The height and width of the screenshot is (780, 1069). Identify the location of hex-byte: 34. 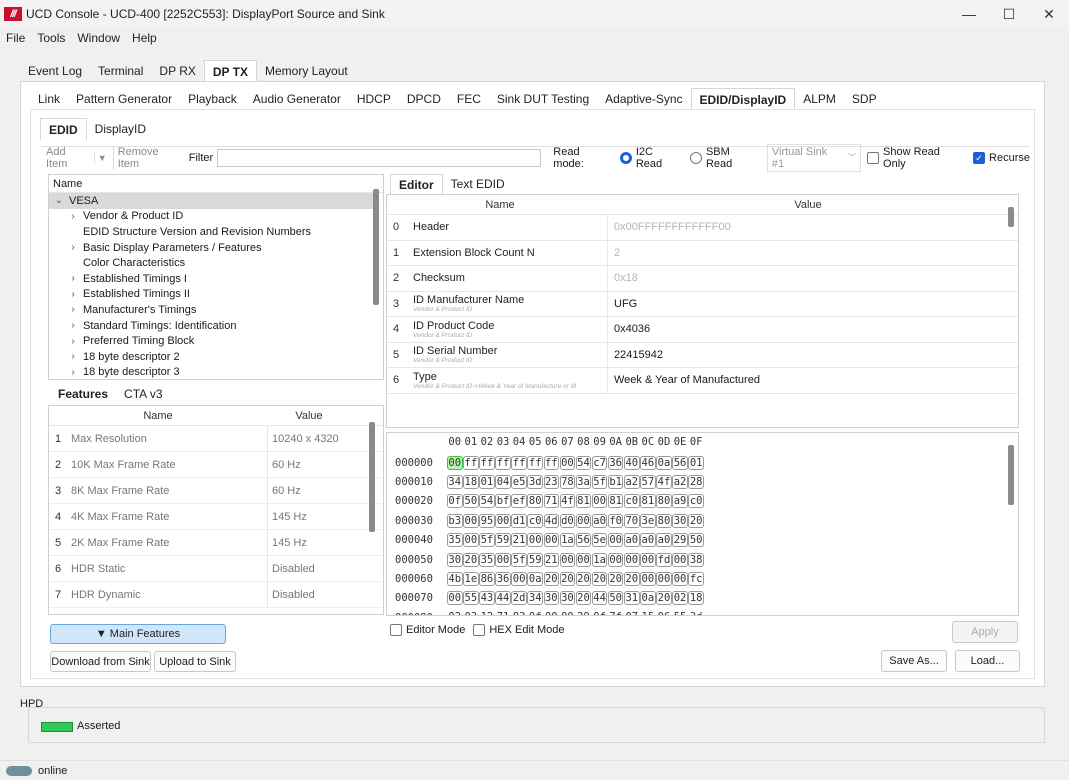
(455, 482).